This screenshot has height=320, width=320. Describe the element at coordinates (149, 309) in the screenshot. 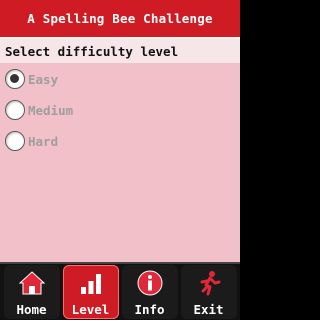

I see `nav-label: Info` at that location.